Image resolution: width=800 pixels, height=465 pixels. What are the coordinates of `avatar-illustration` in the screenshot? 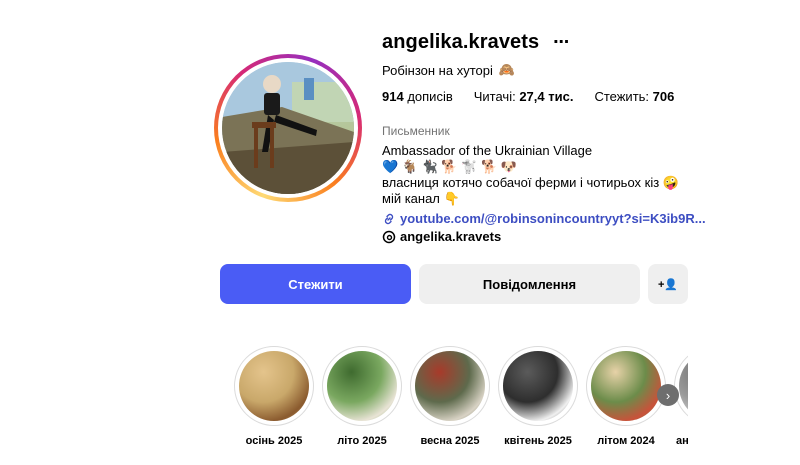 It's located at (288, 128).